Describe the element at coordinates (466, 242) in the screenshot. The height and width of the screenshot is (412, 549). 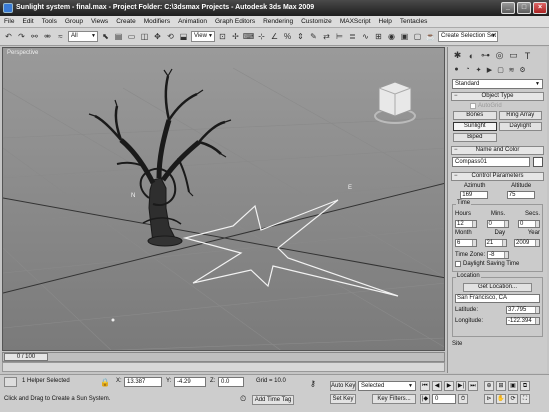
I see `month-spinner: 6` at that location.